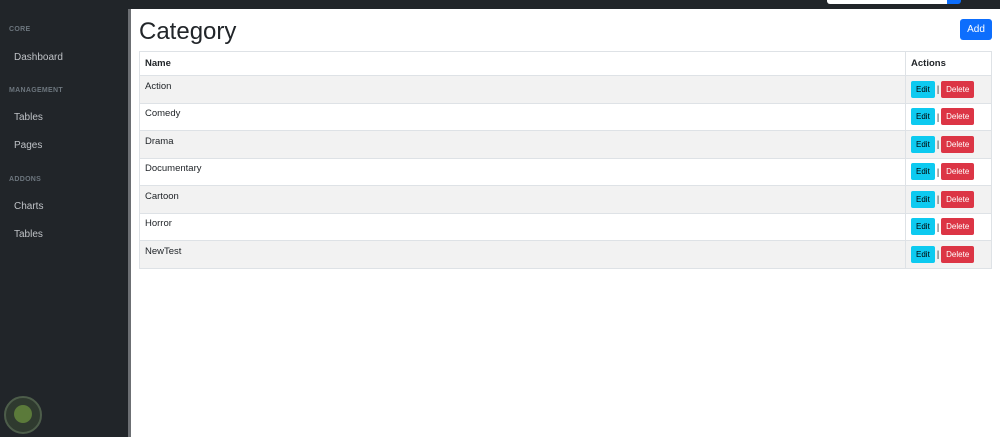 The image size is (1000, 437). I want to click on table-row: Horror Edit | Delete, so click(565, 226).